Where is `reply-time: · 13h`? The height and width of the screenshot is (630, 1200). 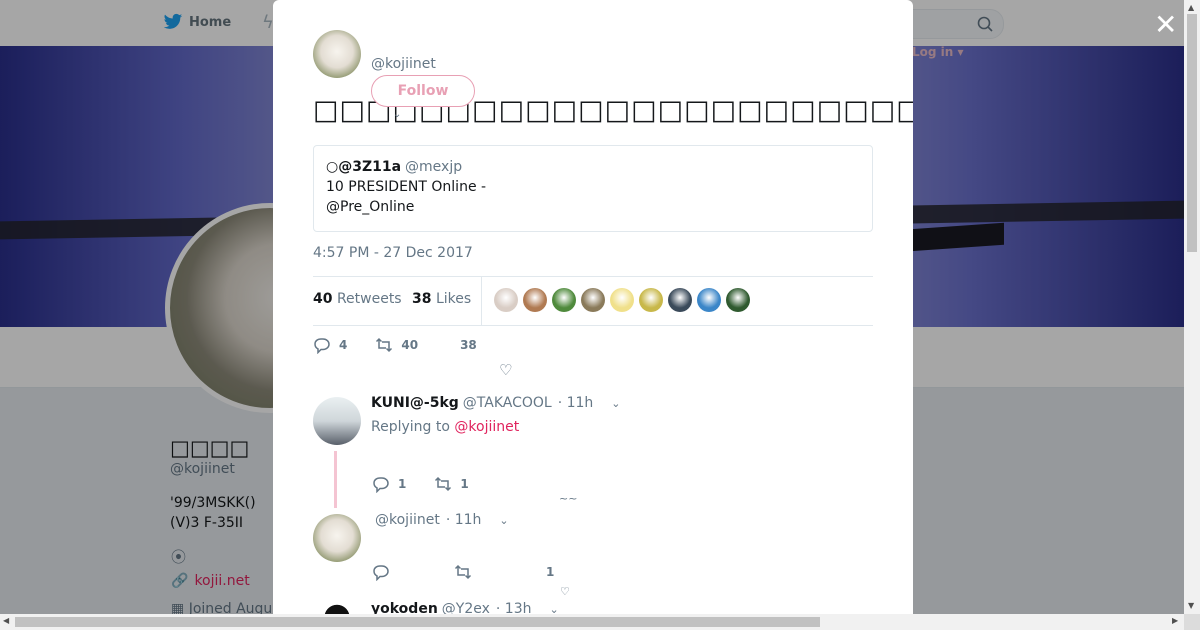
reply-time: · 13h is located at coordinates (514, 607).